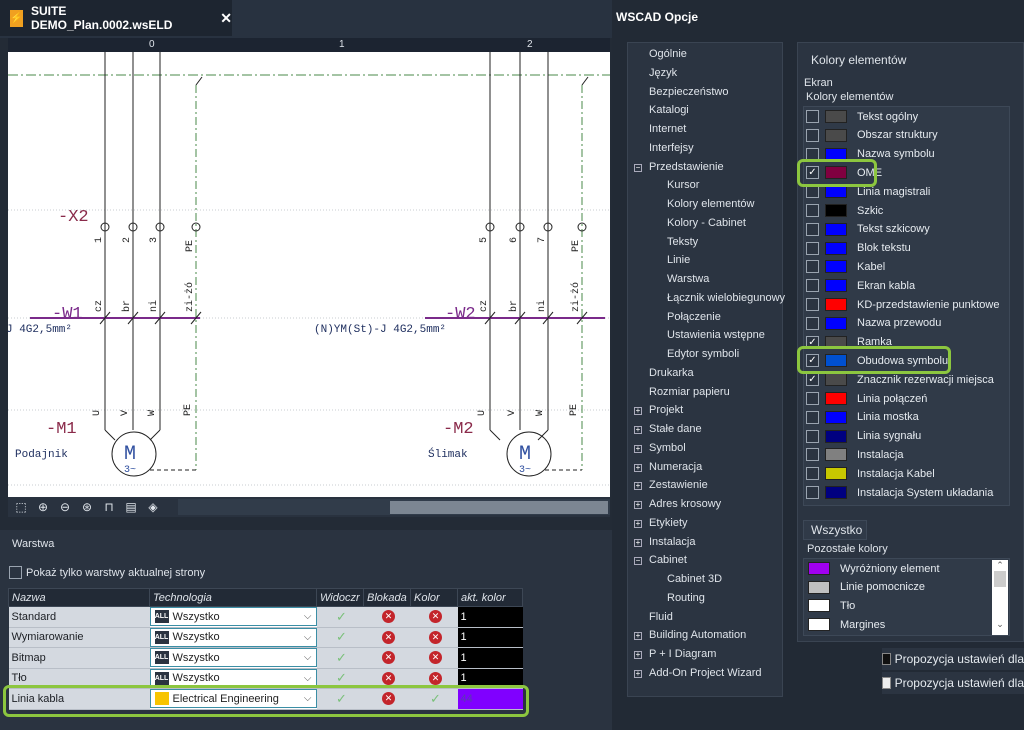 Image resolution: width=1024 pixels, height=730 pixels. I want to click on only-current-page-checkbox: Pokaż tylko warstwy aktualnej strony, so click(107, 572).